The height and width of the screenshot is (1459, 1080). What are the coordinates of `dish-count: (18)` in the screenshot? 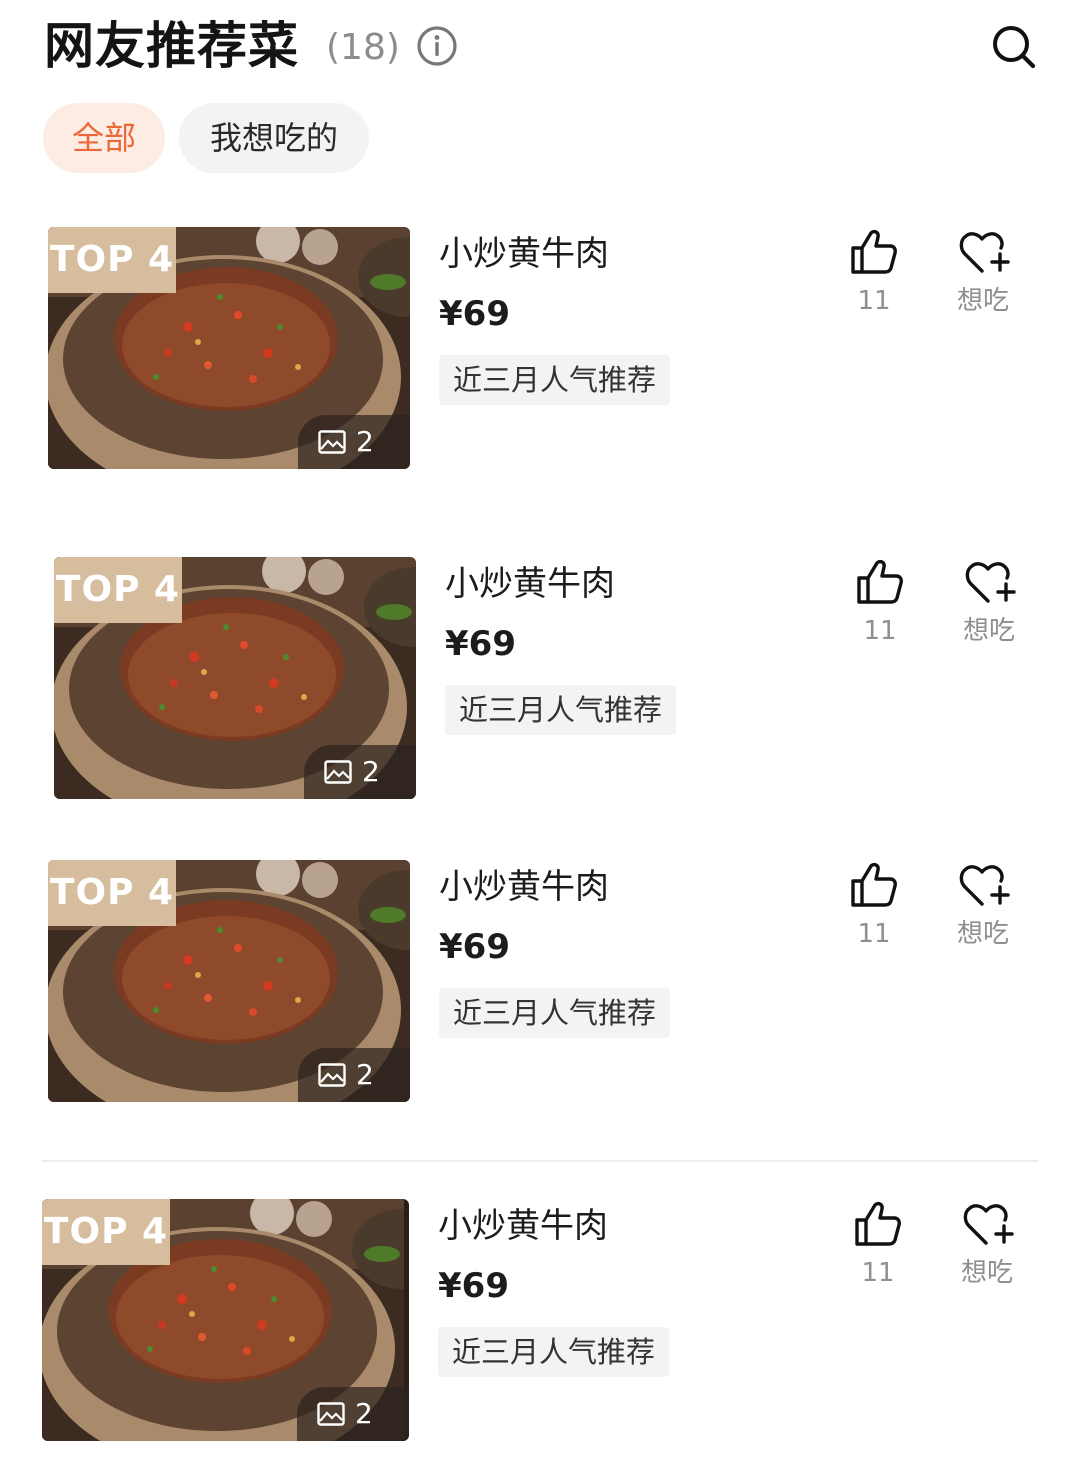 It's located at (363, 47).